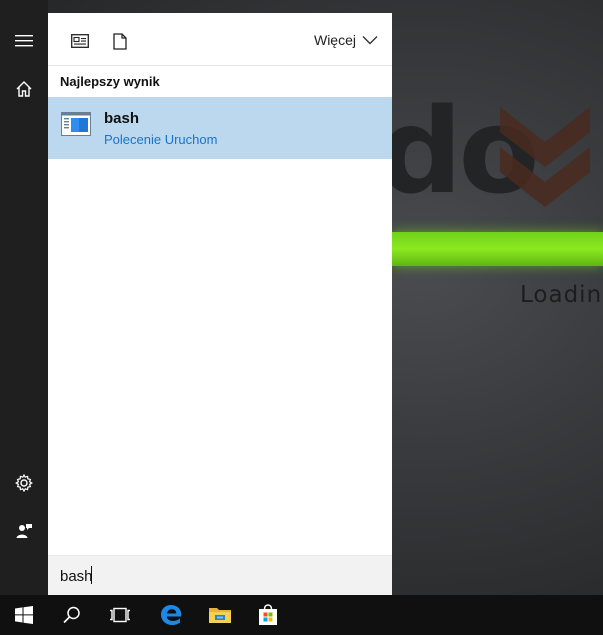  Describe the element at coordinates (334, 40) in the screenshot. I see `more-filters-label: Więcej` at that location.